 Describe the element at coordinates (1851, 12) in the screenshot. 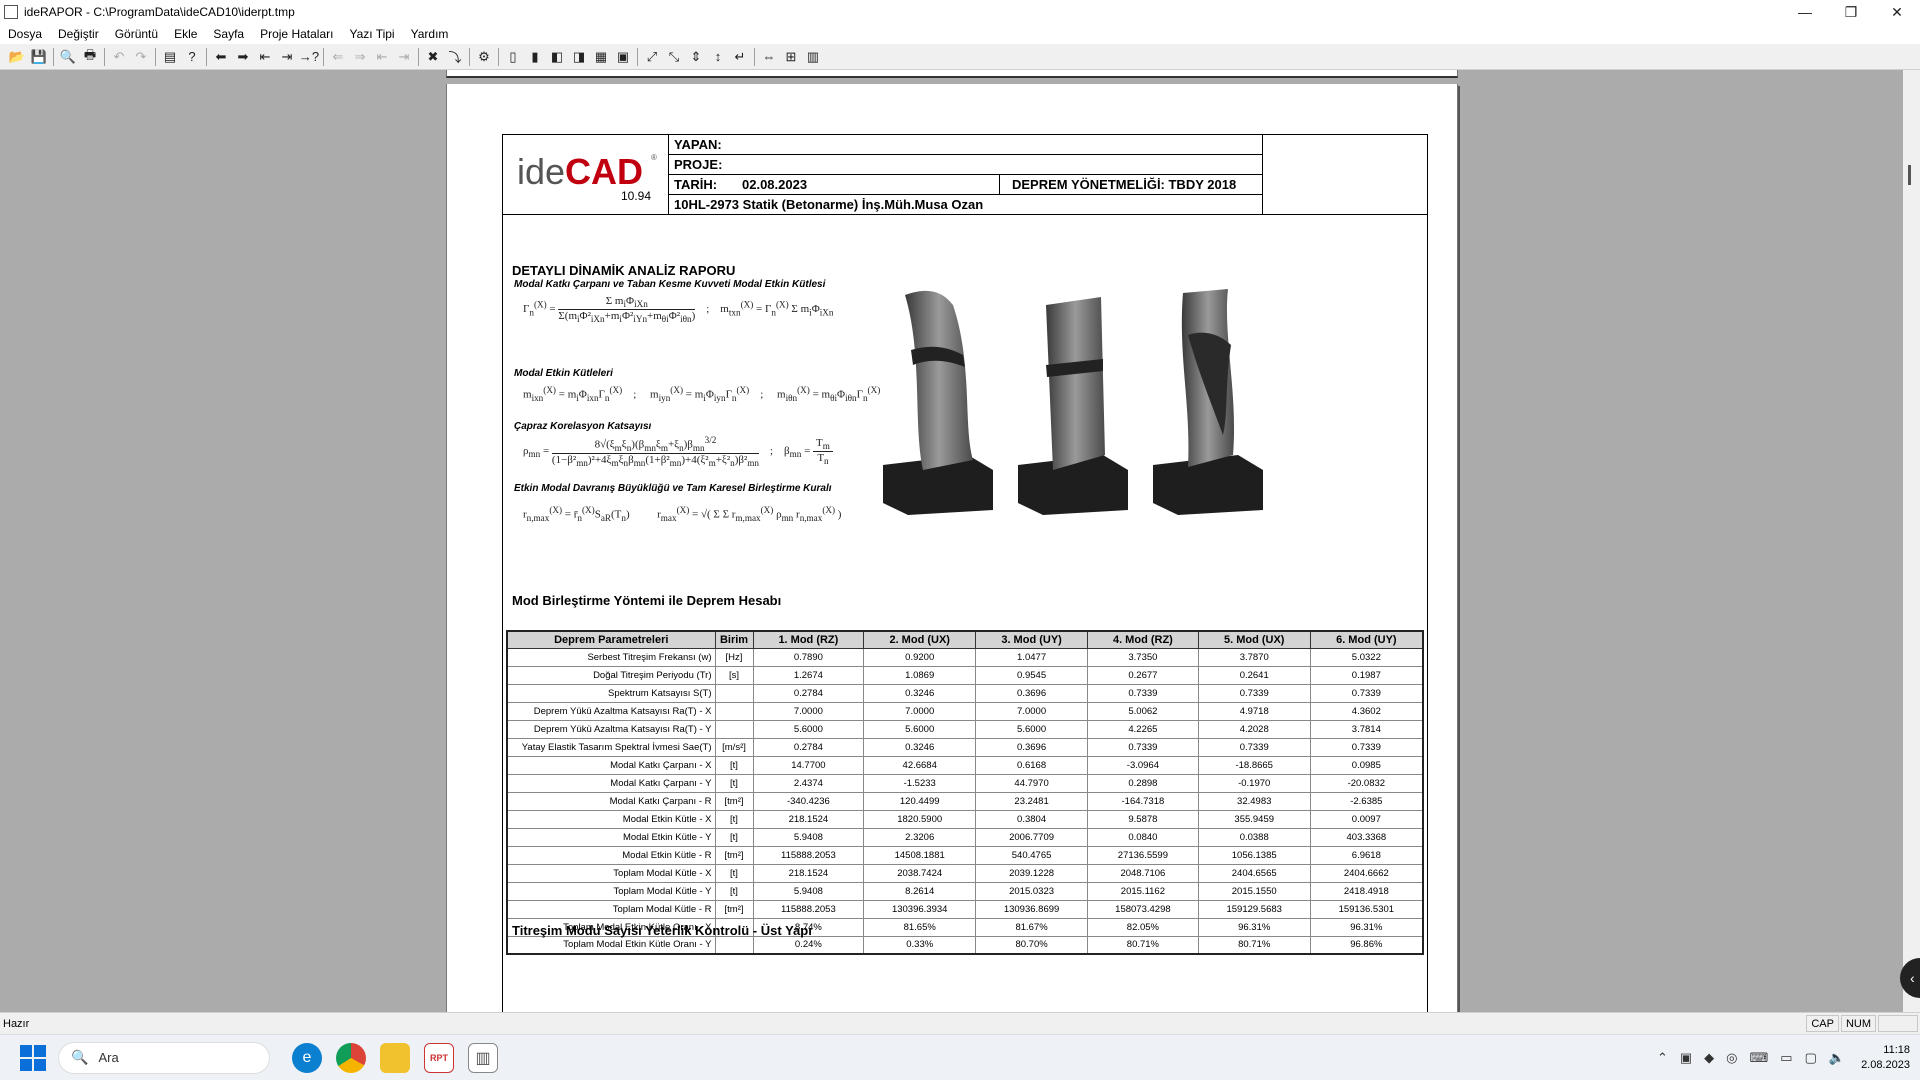

I see `maximize-button: ❐` at that location.